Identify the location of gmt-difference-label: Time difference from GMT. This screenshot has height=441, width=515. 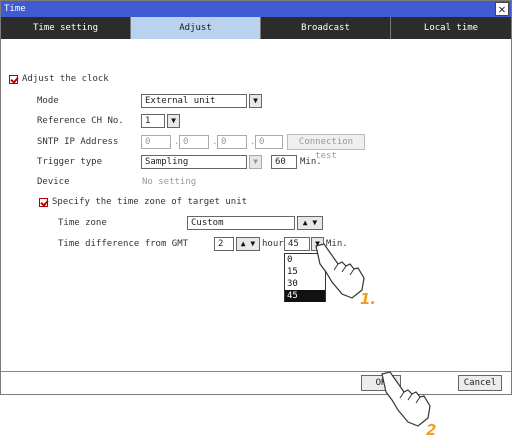
(123, 244).